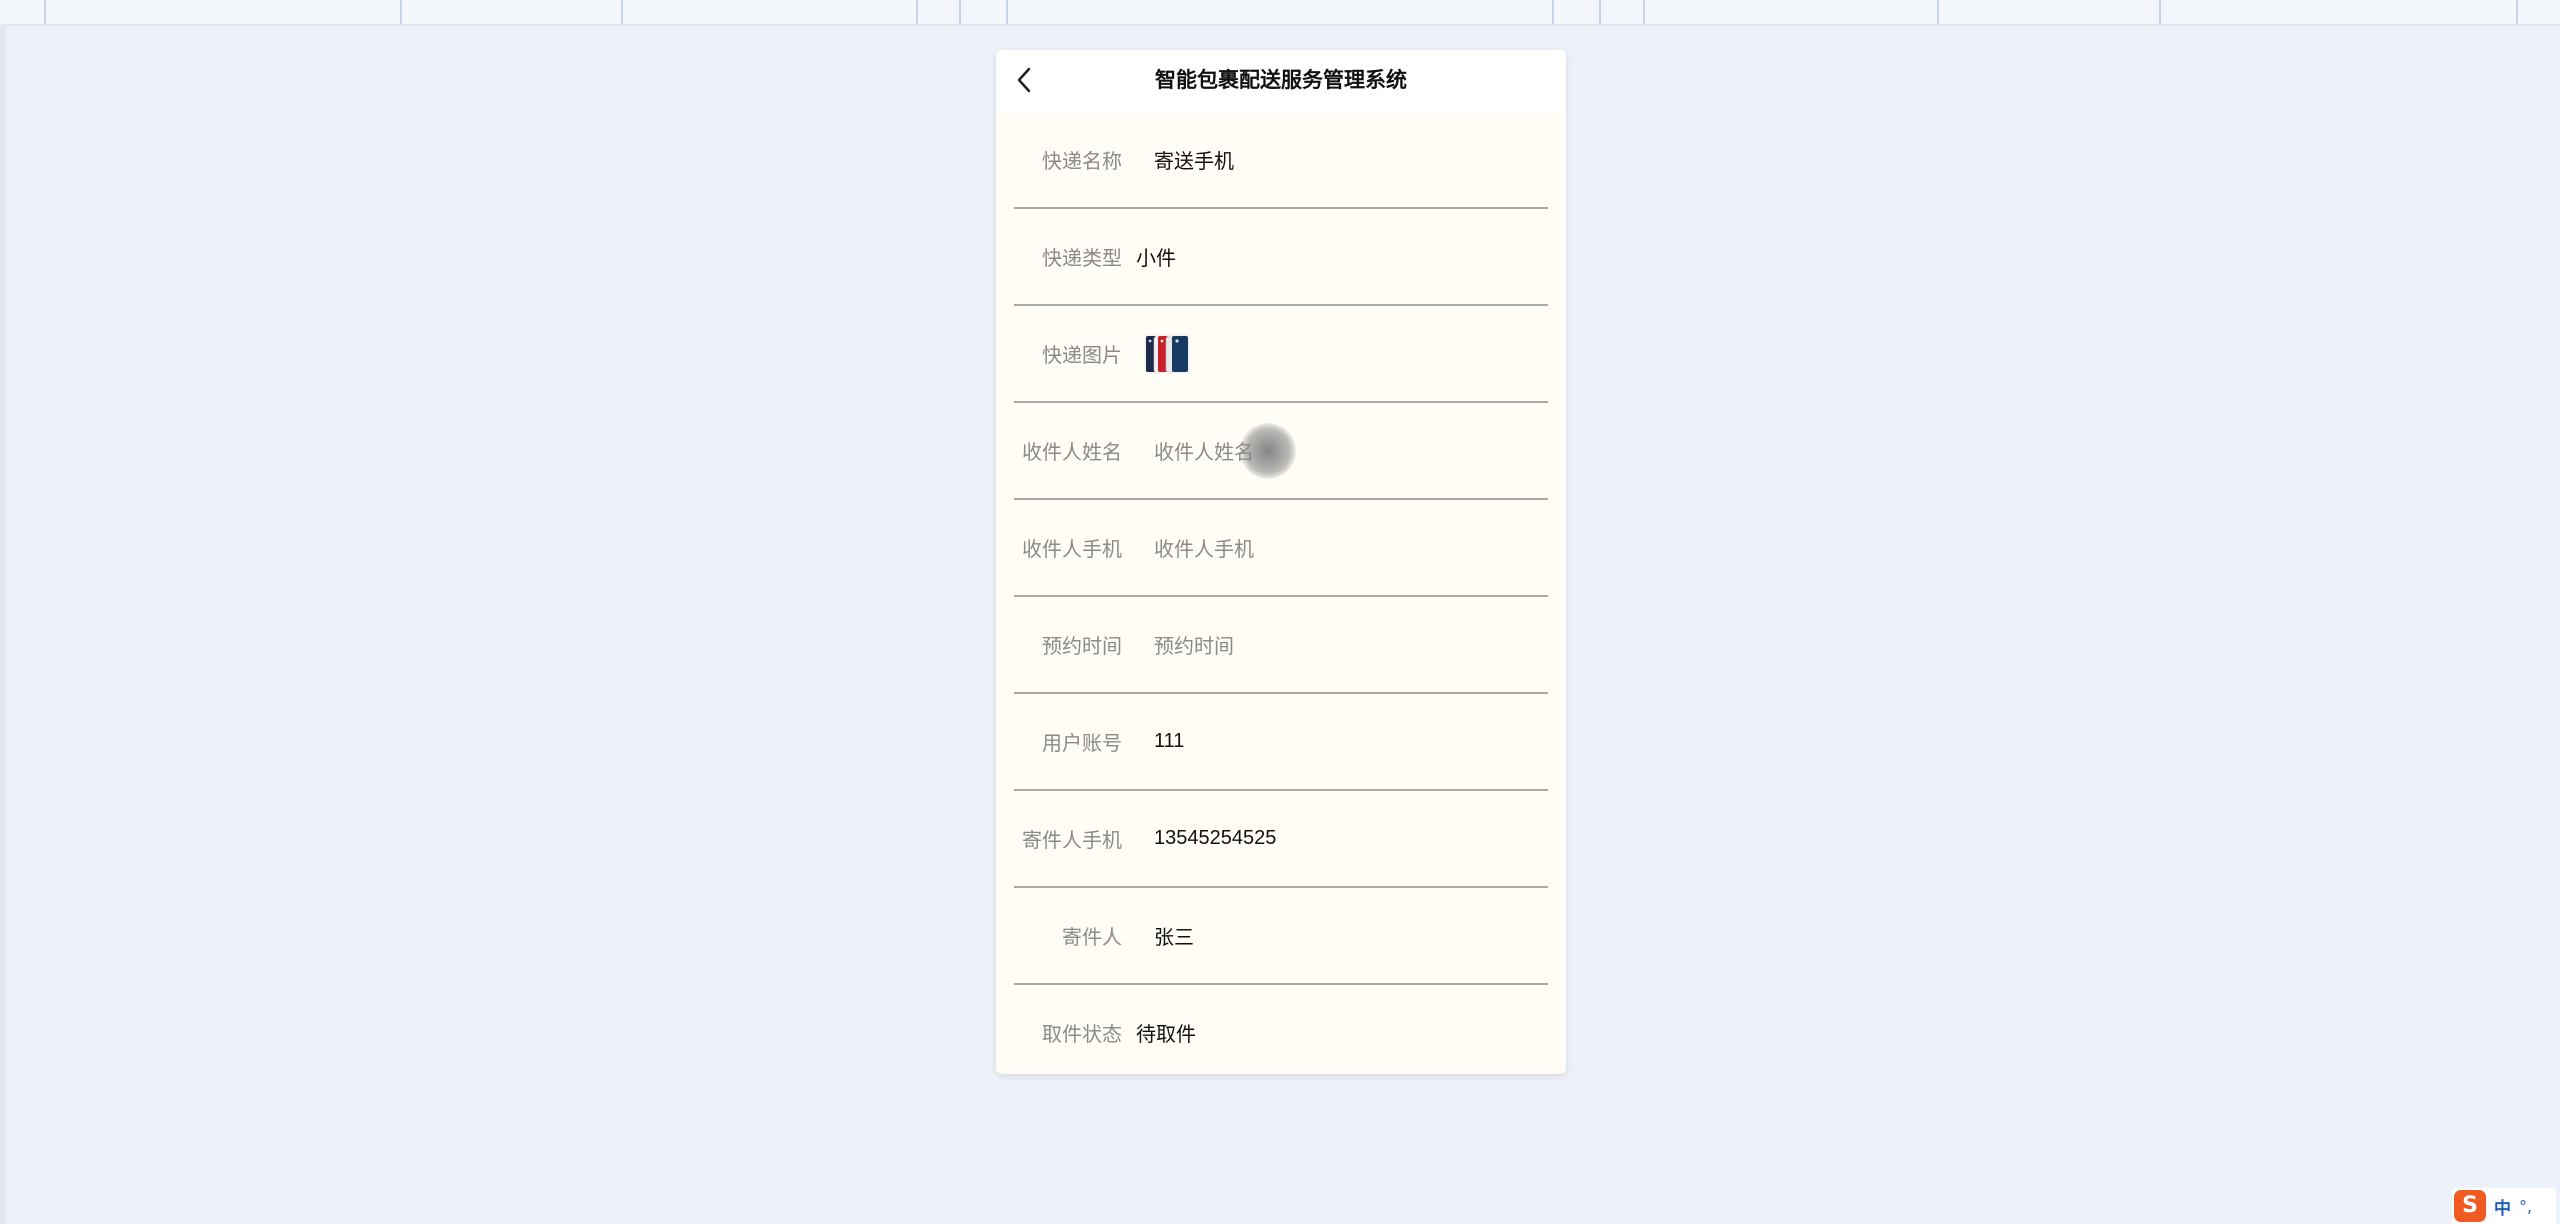  What do you see at coordinates (1169, 741) in the screenshot?
I see `user-account-input: 111` at bounding box center [1169, 741].